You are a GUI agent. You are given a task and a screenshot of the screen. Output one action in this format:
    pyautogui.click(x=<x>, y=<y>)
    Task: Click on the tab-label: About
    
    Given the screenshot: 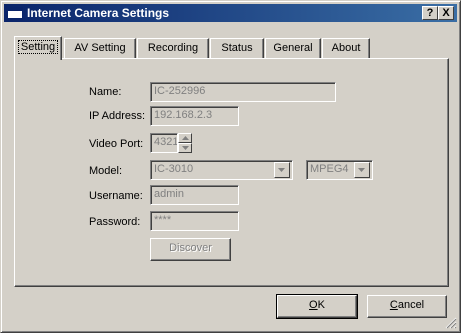 What is the action you would take?
    pyautogui.click(x=346, y=48)
    